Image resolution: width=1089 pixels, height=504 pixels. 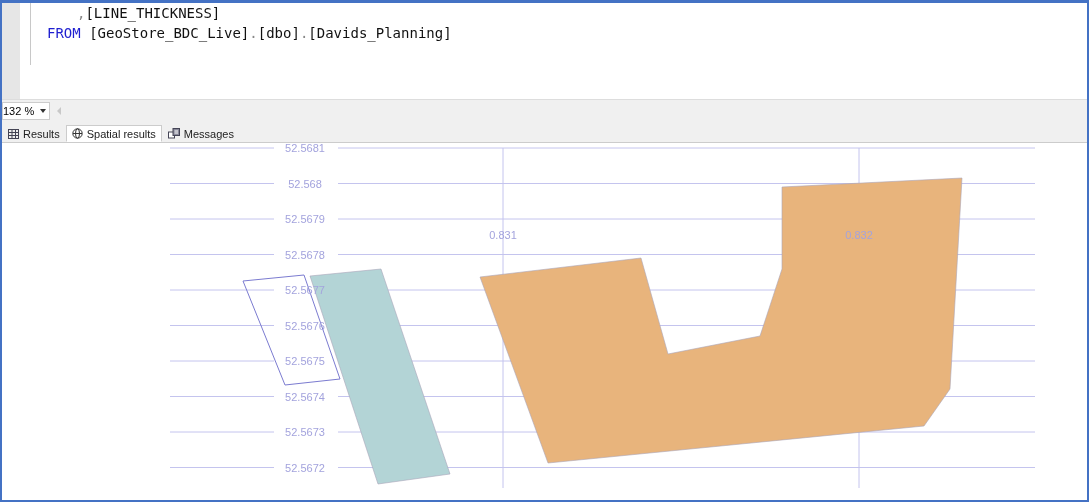 I want to click on latitude-label: 52.5681, so click(x=305, y=148).